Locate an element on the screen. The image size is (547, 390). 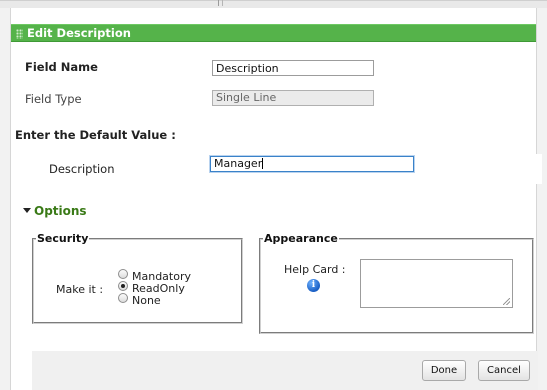
done-button: Done is located at coordinates (444, 370).